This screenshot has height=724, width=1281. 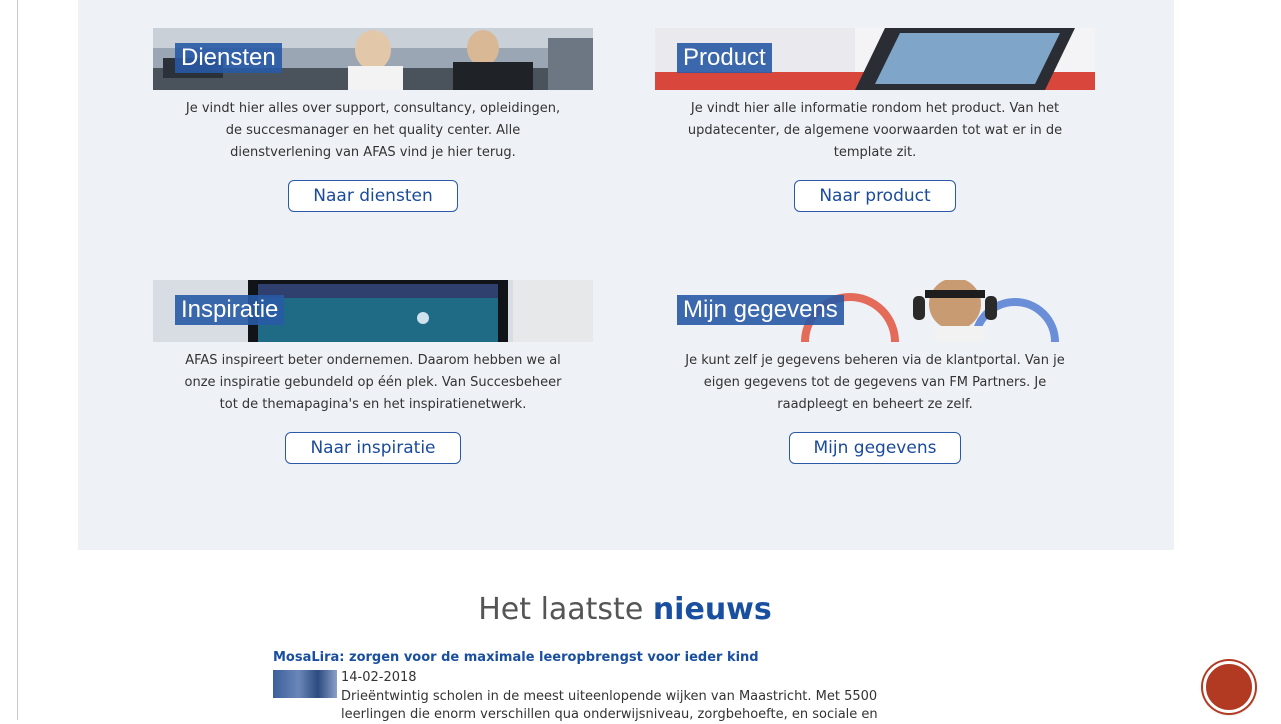 What do you see at coordinates (1229, 687) in the screenshot?
I see `slide-nav-button` at bounding box center [1229, 687].